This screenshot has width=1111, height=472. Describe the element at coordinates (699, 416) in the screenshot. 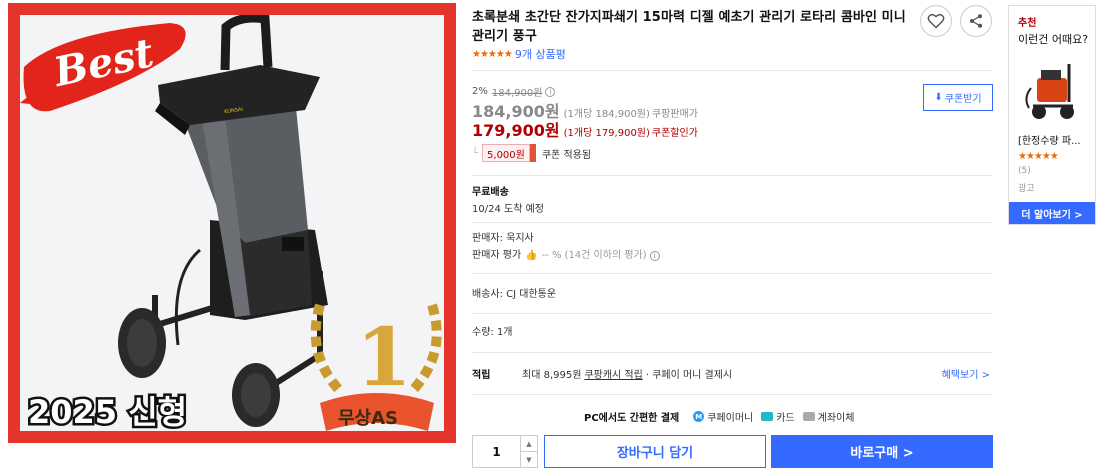

I see `coupay-icon: M` at that location.